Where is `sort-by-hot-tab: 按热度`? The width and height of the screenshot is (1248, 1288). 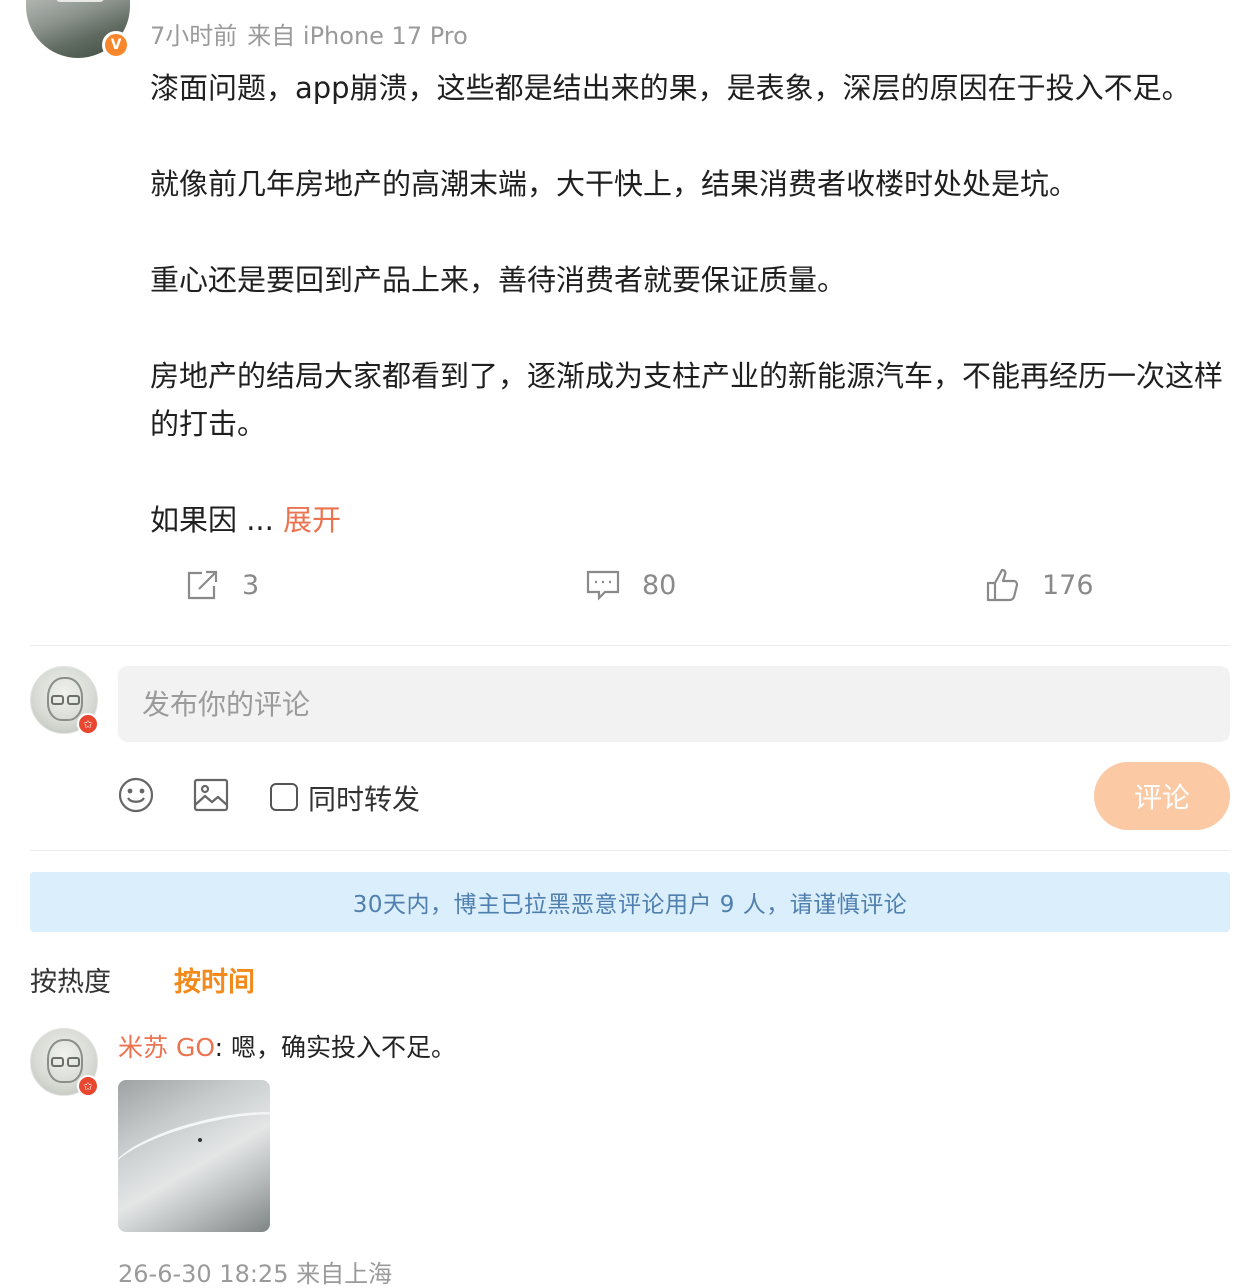 sort-by-hot-tab: 按热度 is located at coordinates (70, 979).